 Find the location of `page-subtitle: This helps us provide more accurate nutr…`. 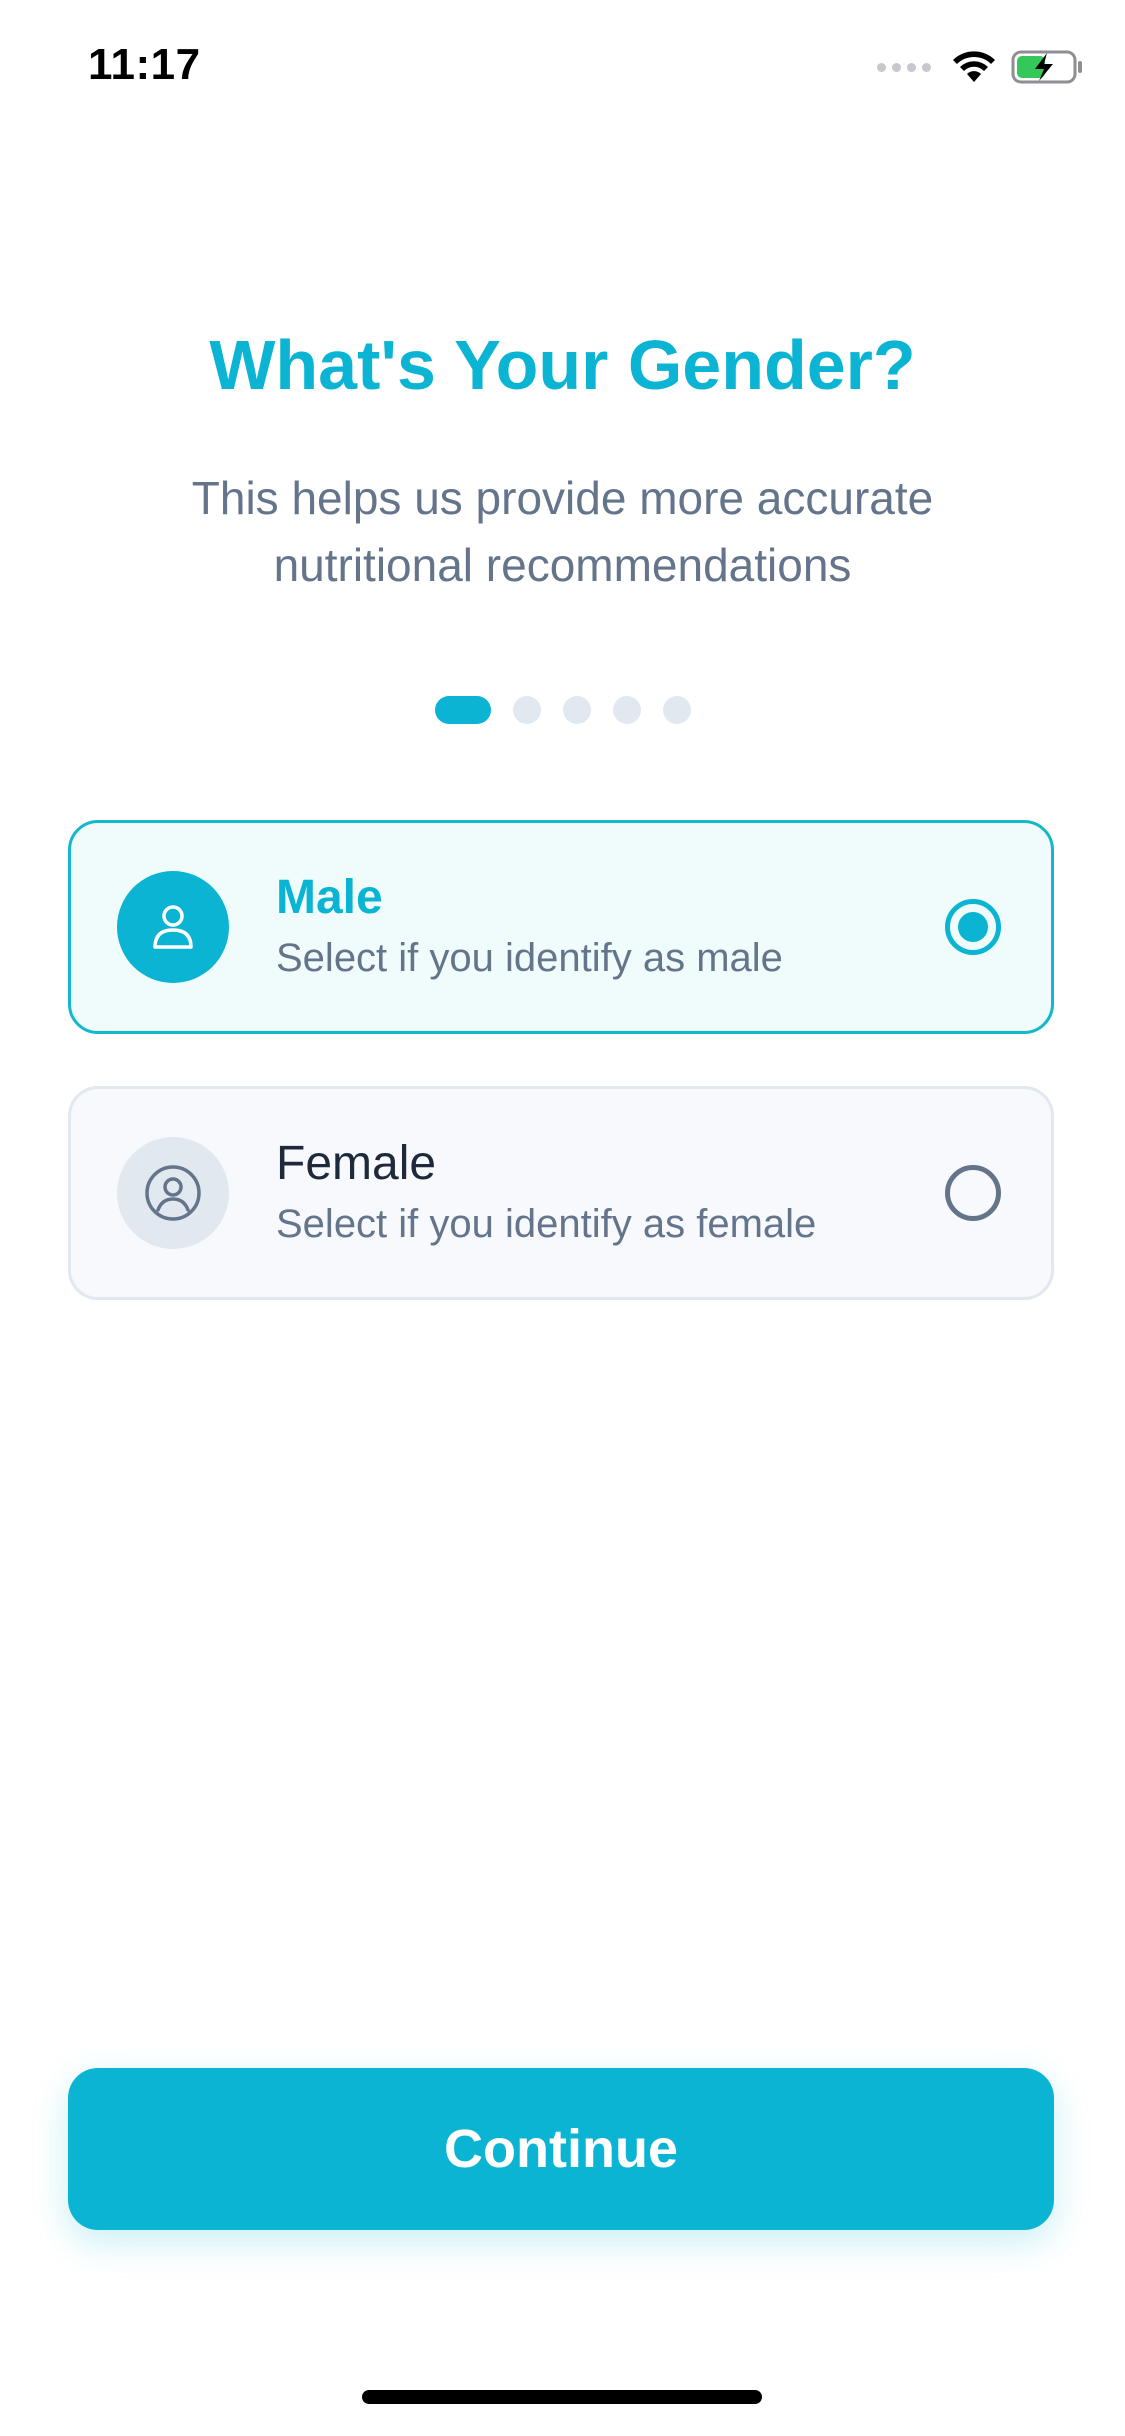

page-subtitle: This helps us provide more accurate nutr… is located at coordinates (562, 531).